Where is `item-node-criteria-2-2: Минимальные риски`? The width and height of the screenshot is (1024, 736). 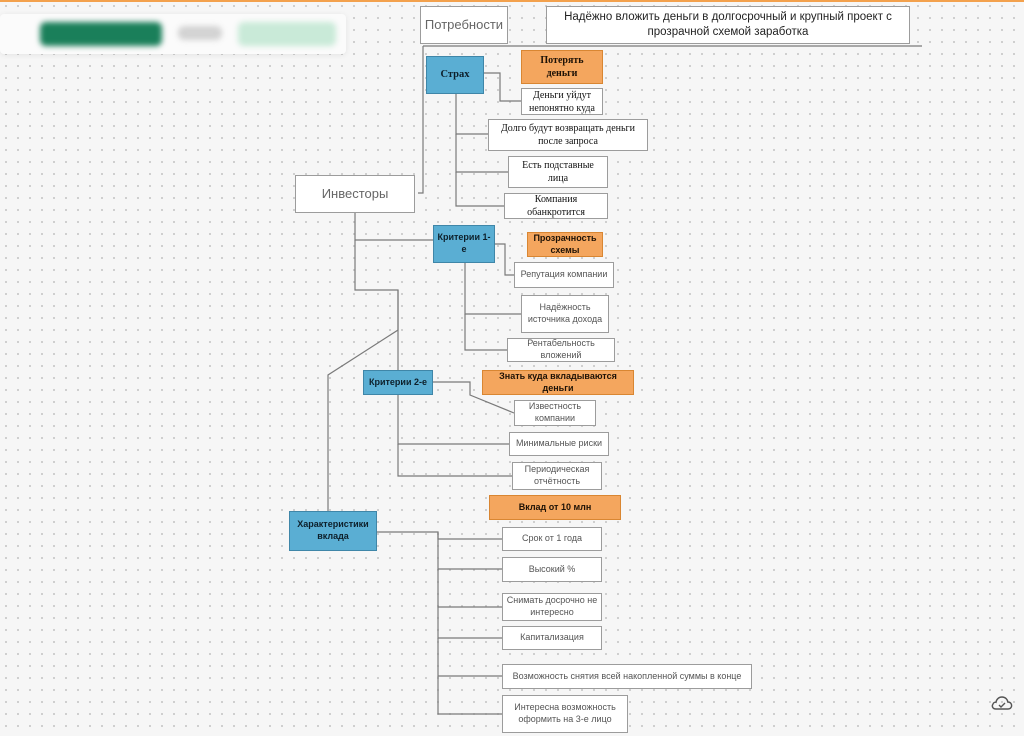 item-node-criteria-2-2: Минимальные риски is located at coordinates (559, 444).